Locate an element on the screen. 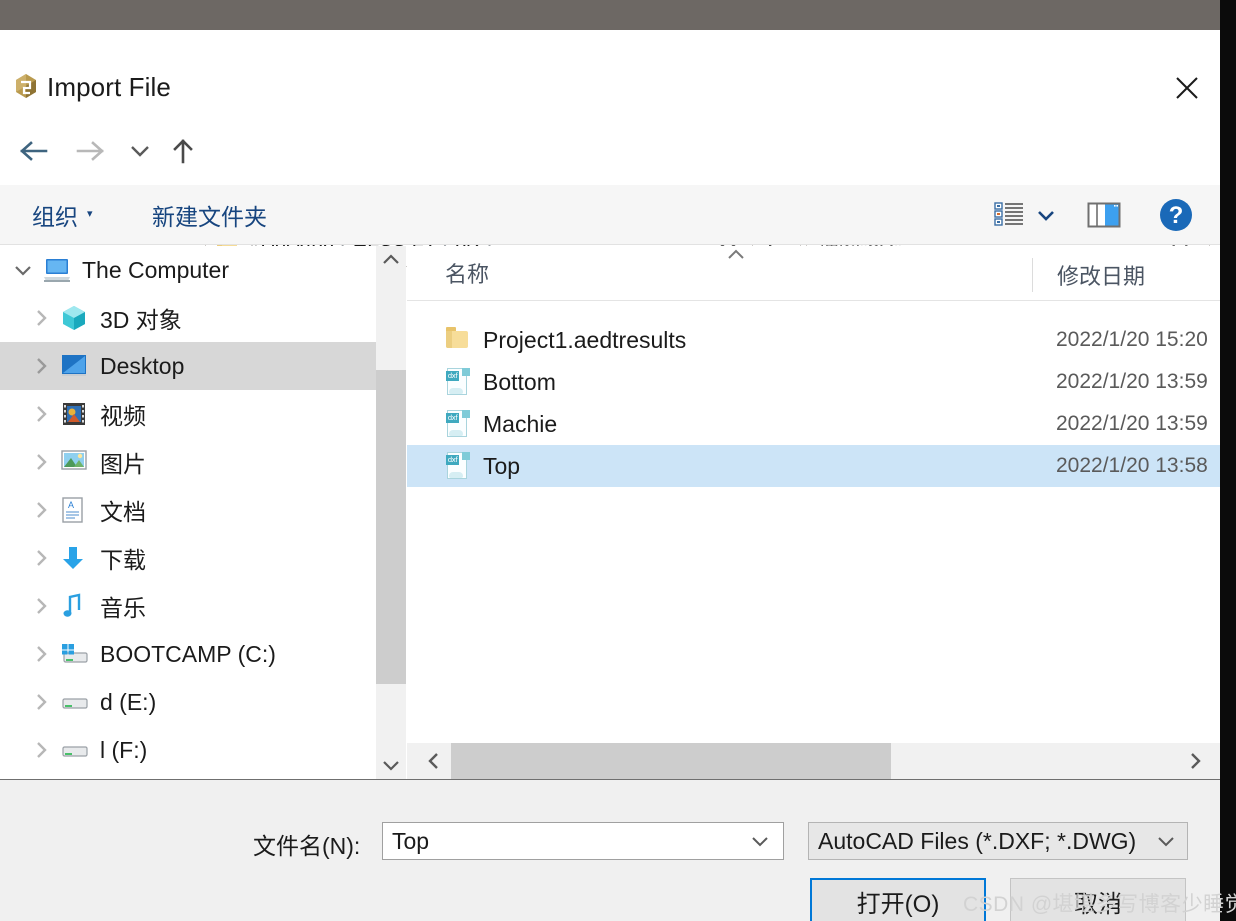  watermark: CSDN @堪堪多写博客少睡觉 is located at coordinates (1099, 904).